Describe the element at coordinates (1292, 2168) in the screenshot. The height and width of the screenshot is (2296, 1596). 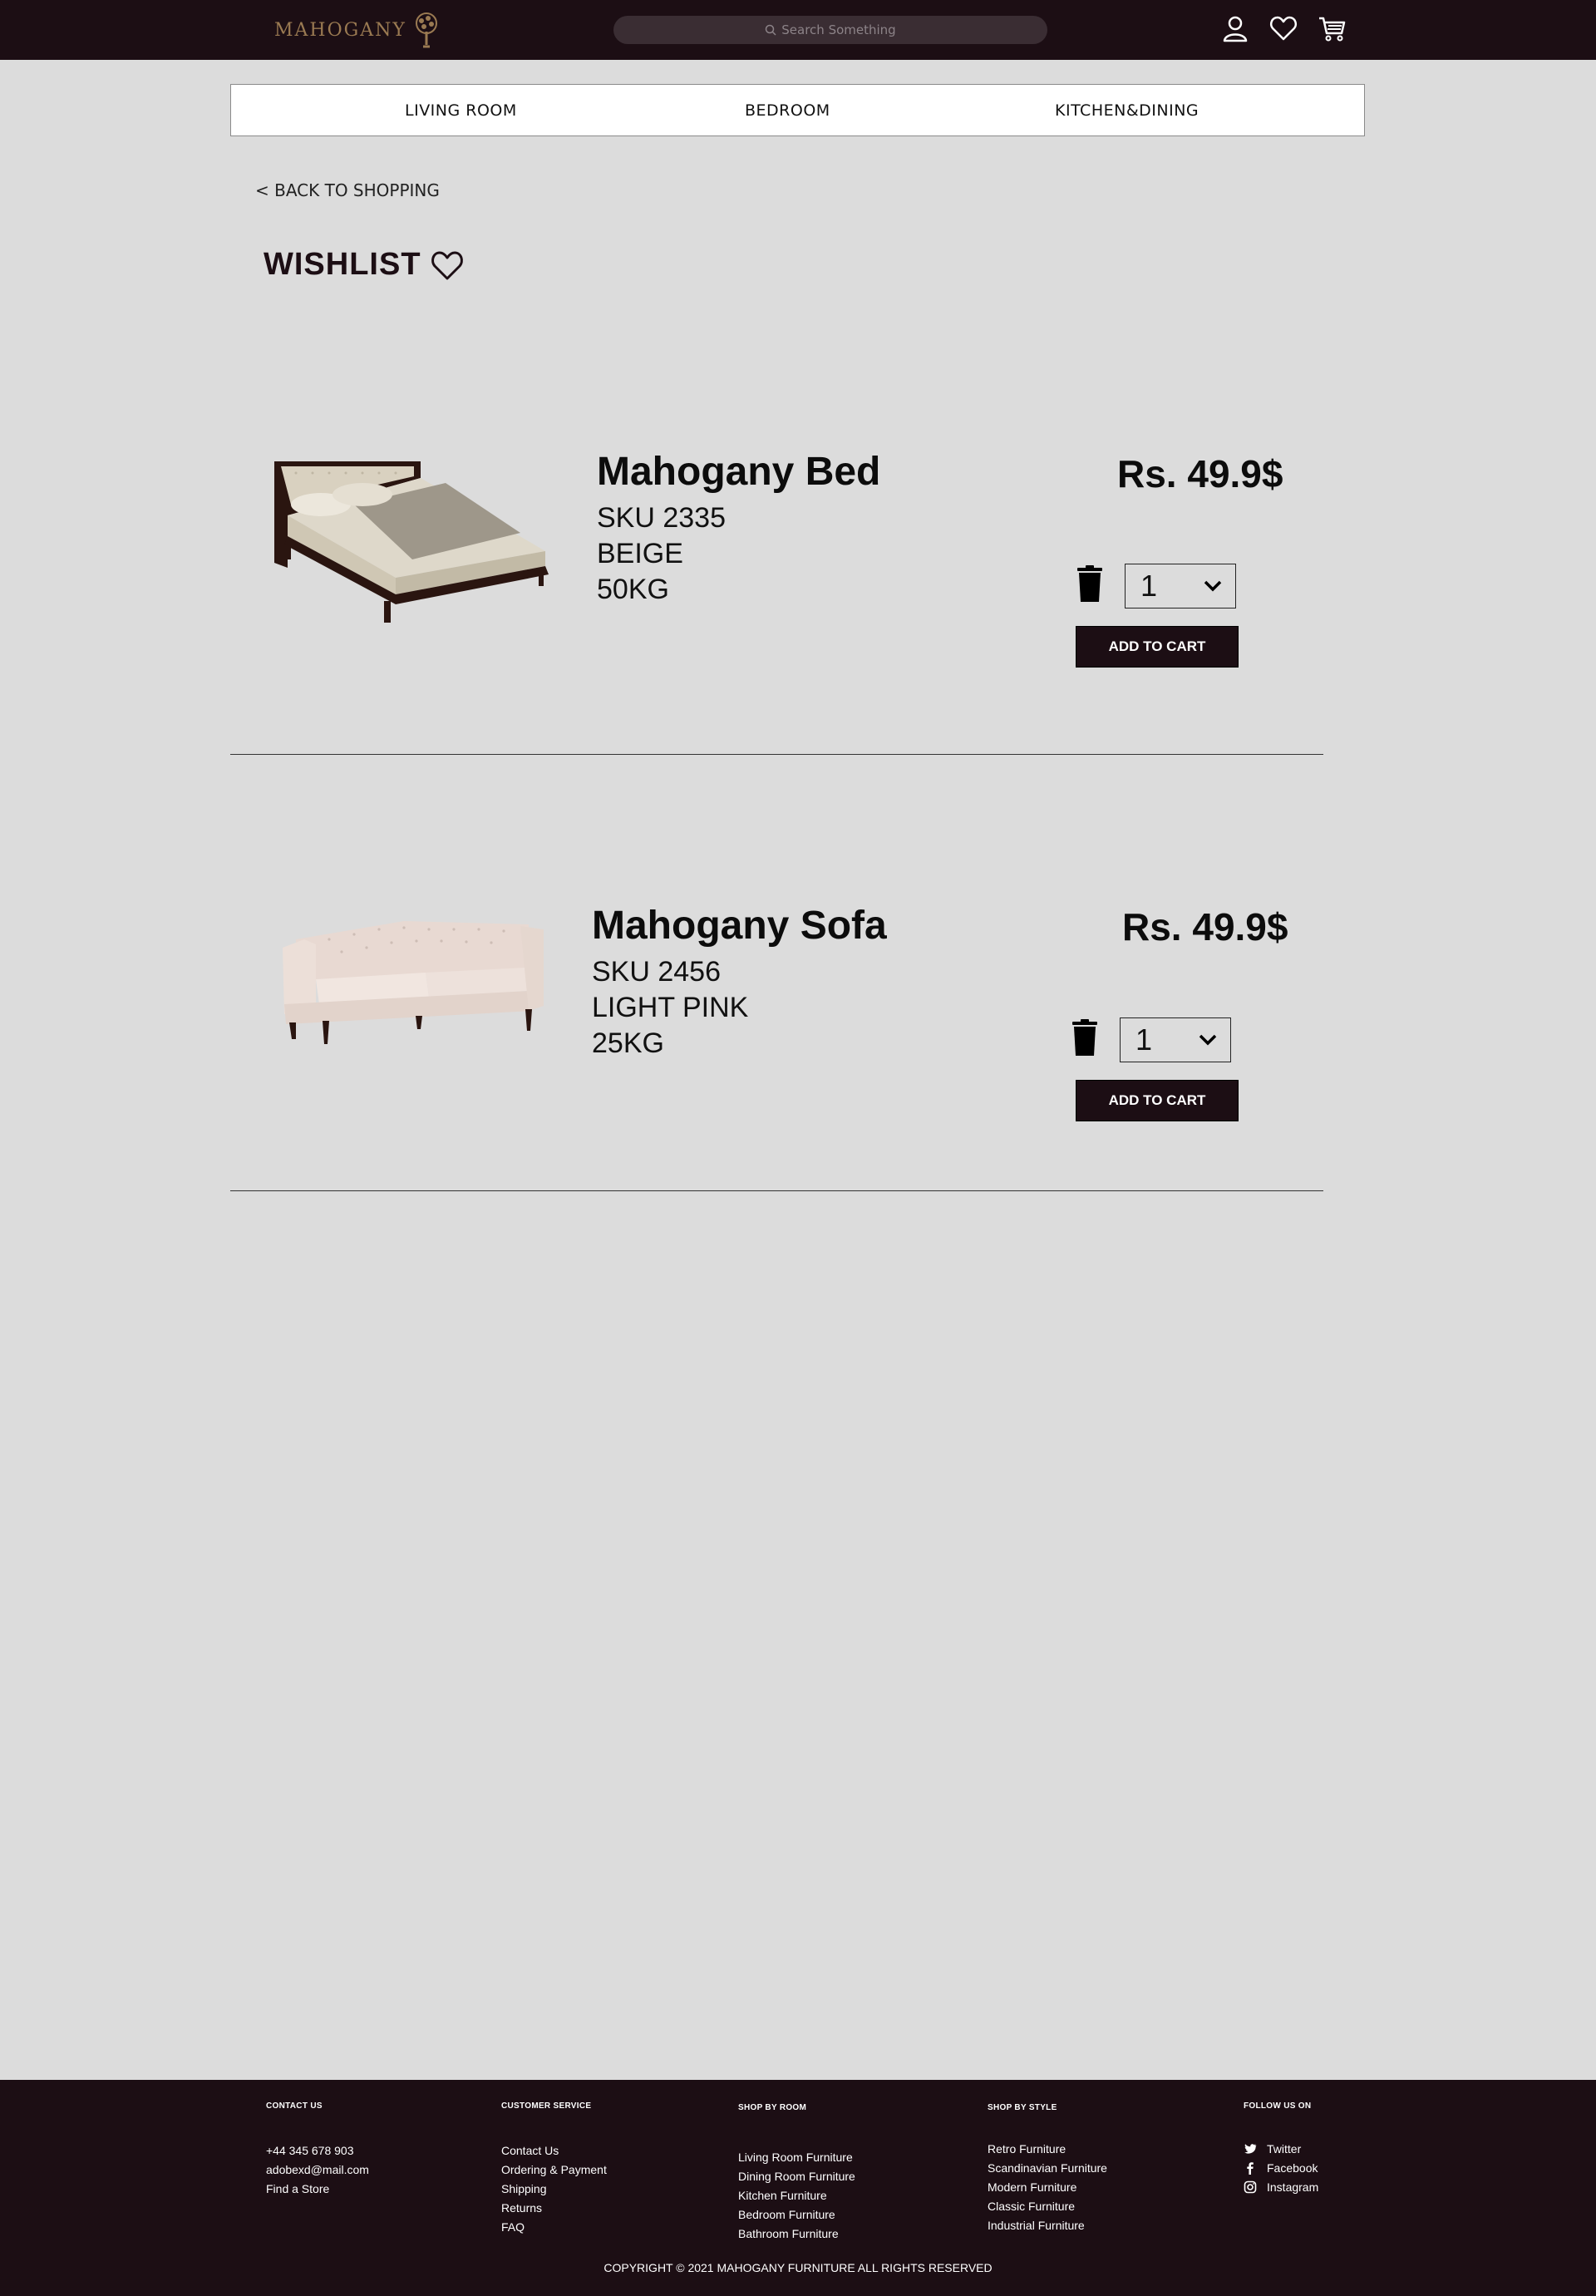
I see `facebook-label: Facebook` at that location.